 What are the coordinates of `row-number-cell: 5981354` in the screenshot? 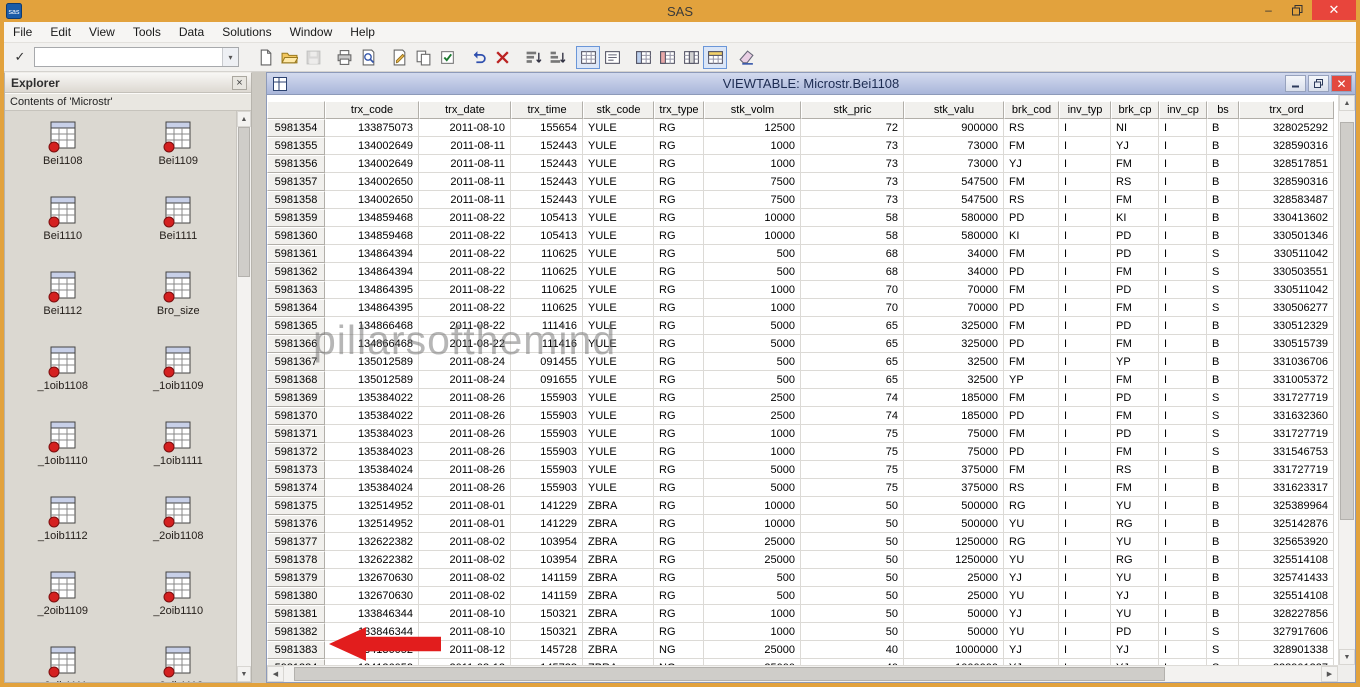 It's located at (296, 128).